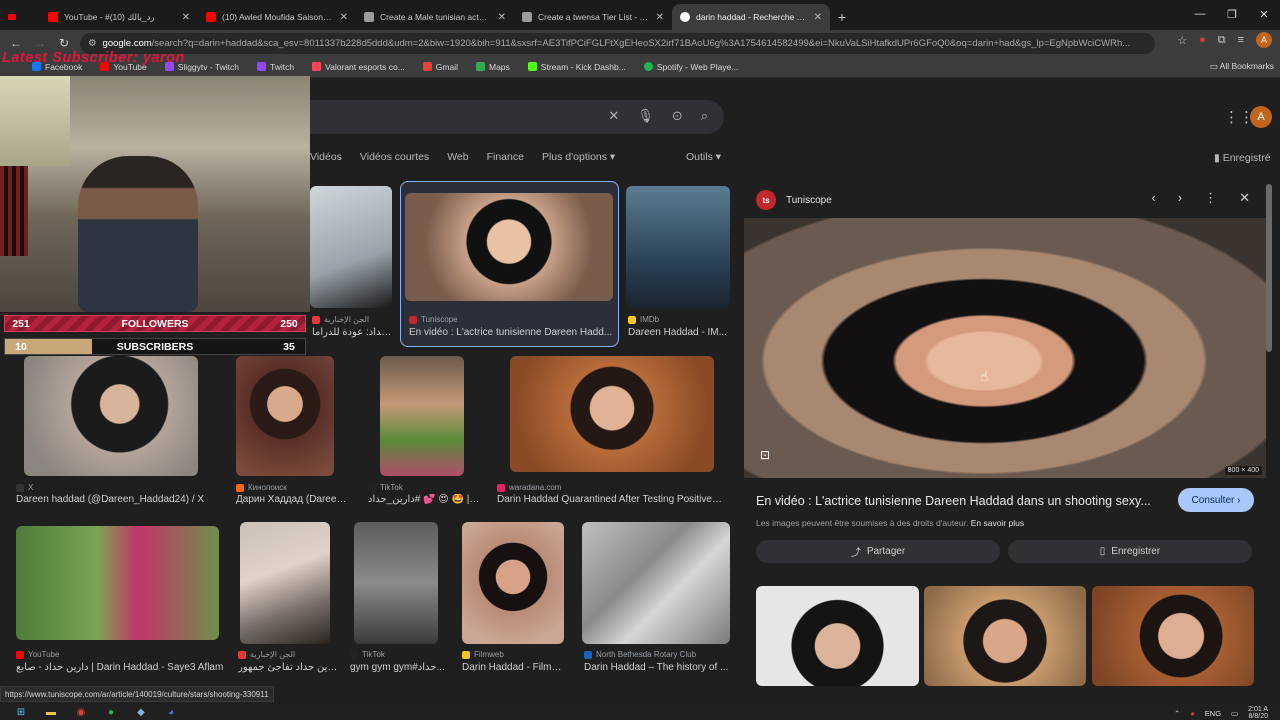 The height and width of the screenshot is (720, 1280). What do you see at coordinates (578, 157) in the screenshot?
I see `filter-more-options: Plus d'options ▾` at bounding box center [578, 157].